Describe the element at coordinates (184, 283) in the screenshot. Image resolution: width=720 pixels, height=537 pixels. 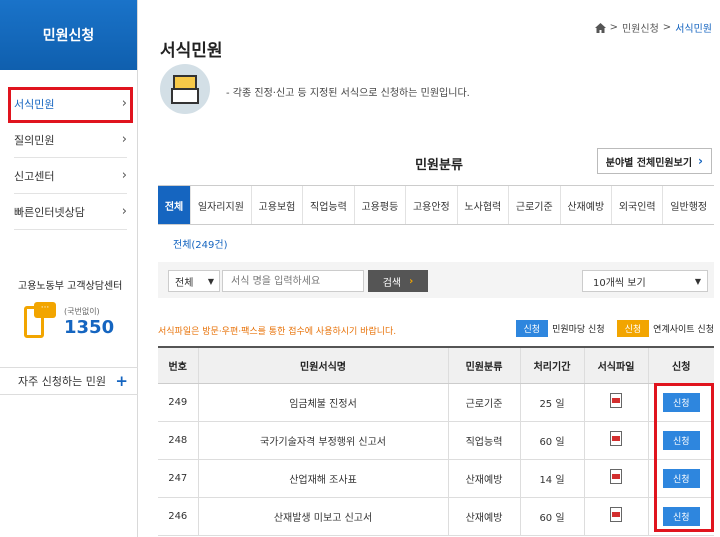
I see `search-scope-value: 전체` at that location.